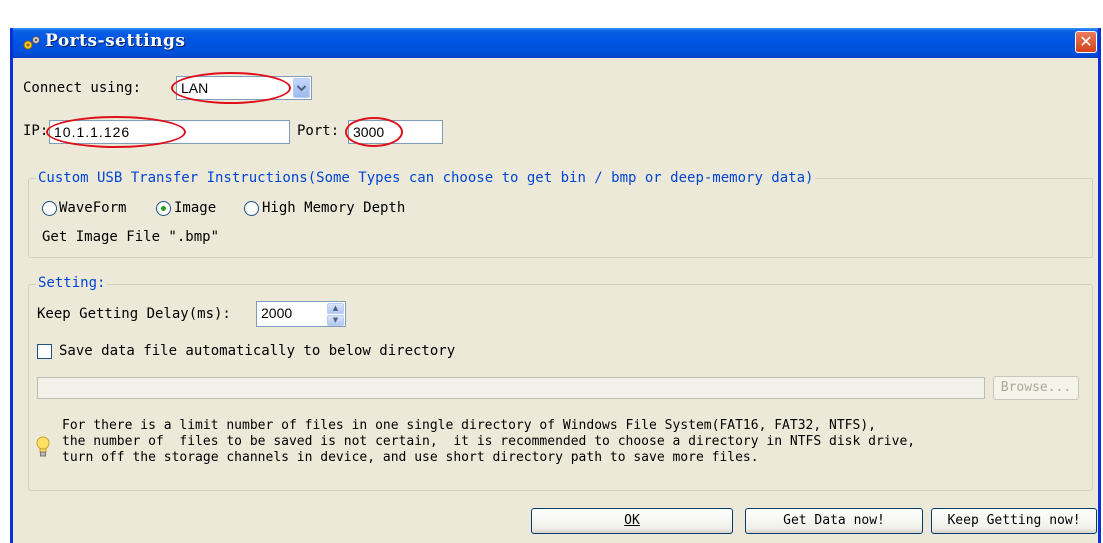  I want to click on port-value: 3000, so click(369, 132).